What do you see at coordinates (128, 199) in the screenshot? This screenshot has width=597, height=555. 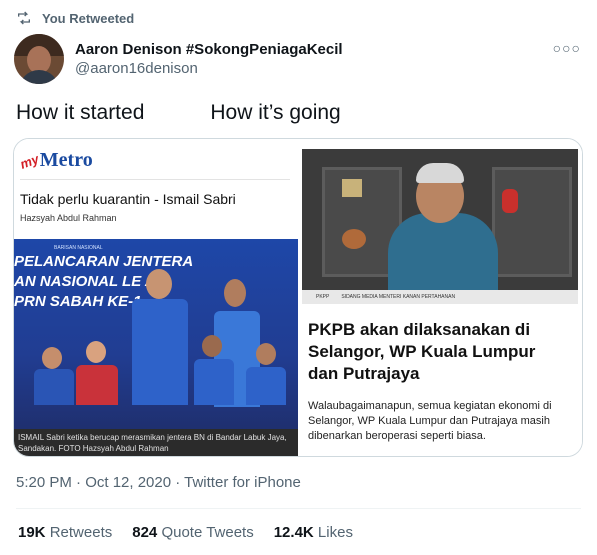 I see `article-headline-left: Tidak perlu kuarantin - Ismail Sabri` at bounding box center [128, 199].